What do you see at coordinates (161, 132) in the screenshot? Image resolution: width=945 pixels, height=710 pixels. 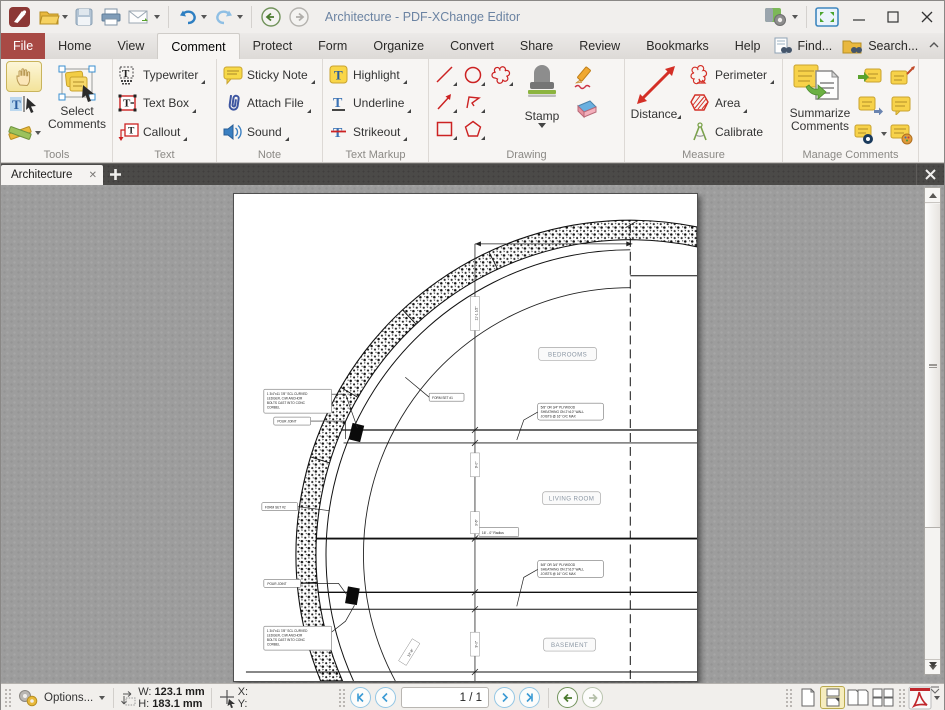 I see `callout-button: T Callout` at bounding box center [161, 132].